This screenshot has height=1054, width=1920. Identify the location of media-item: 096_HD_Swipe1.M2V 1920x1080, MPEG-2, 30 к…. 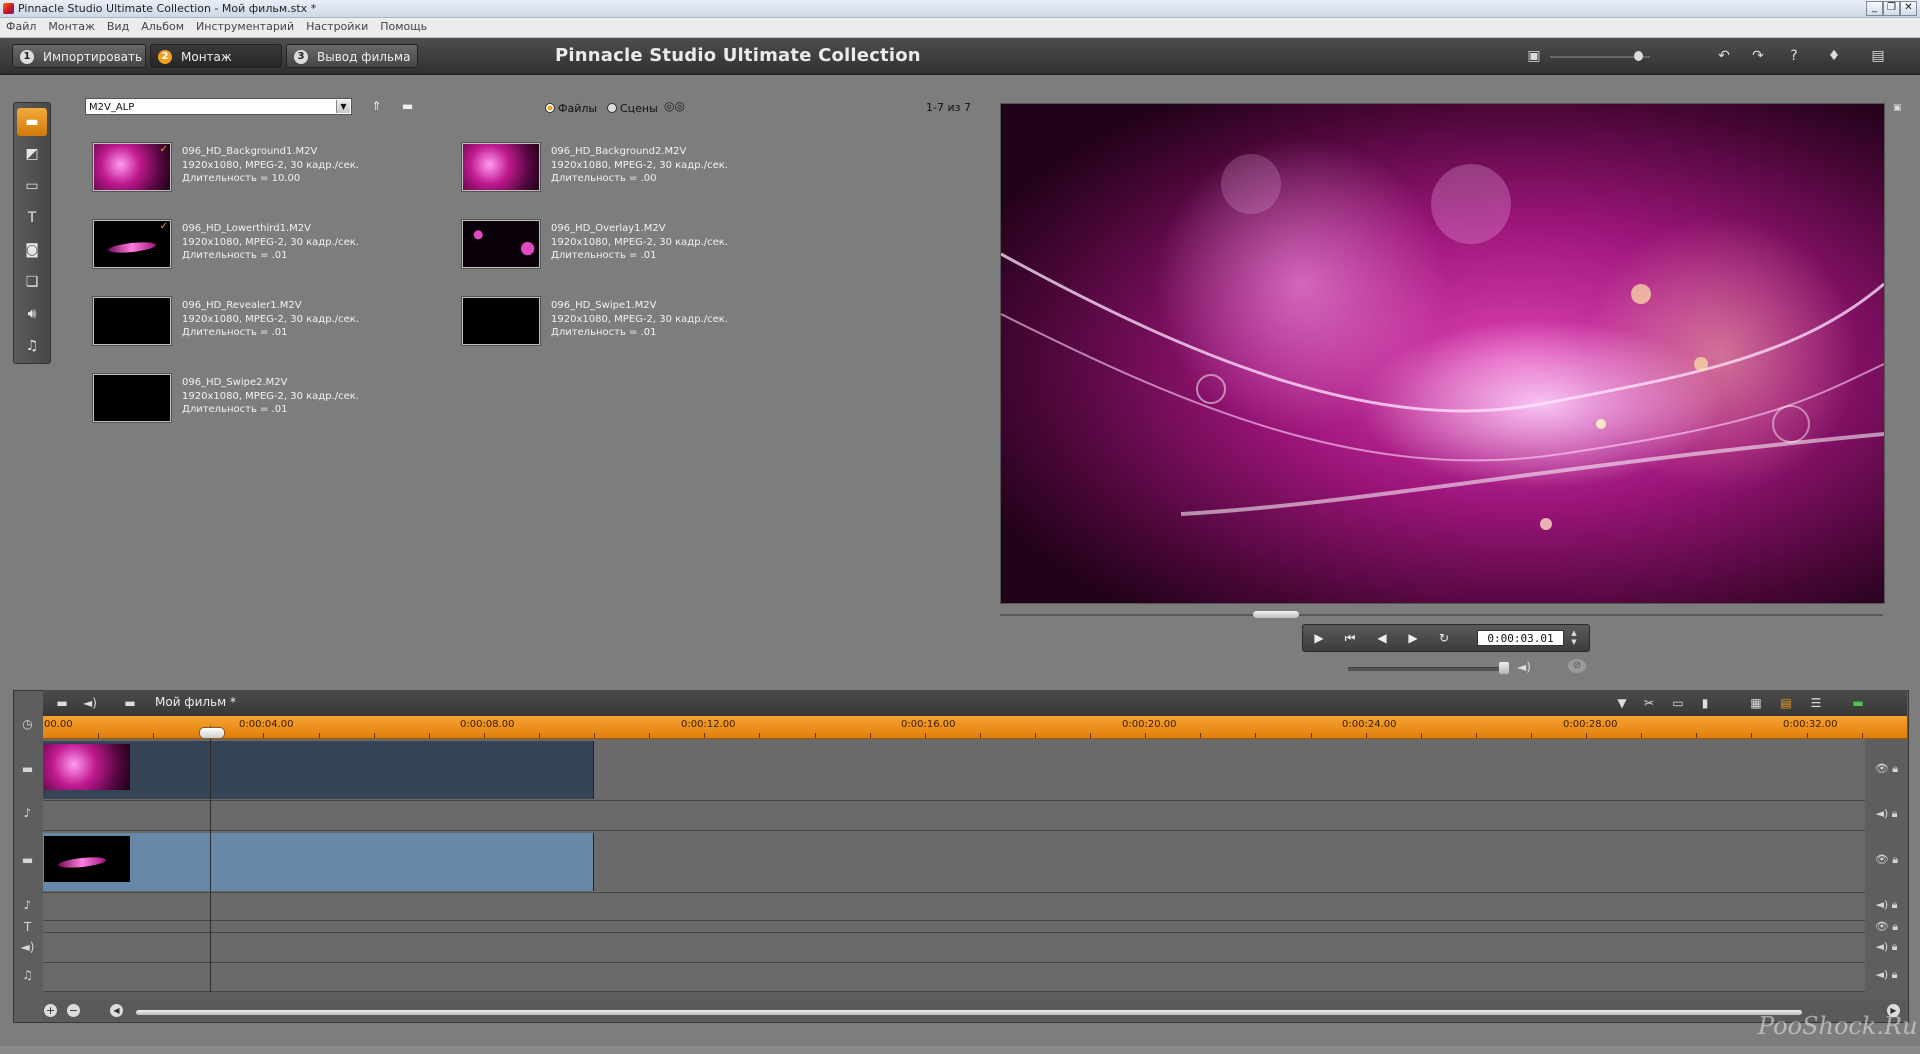
(632, 327).